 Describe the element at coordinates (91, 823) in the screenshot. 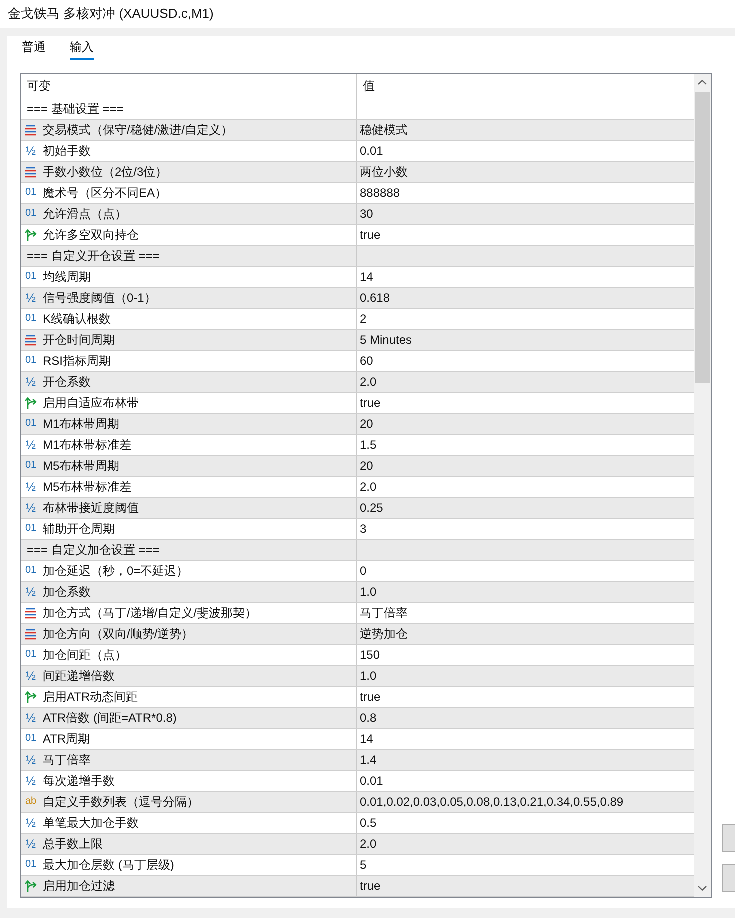

I see `parameter-name: 单笔最大加仓手数` at that location.